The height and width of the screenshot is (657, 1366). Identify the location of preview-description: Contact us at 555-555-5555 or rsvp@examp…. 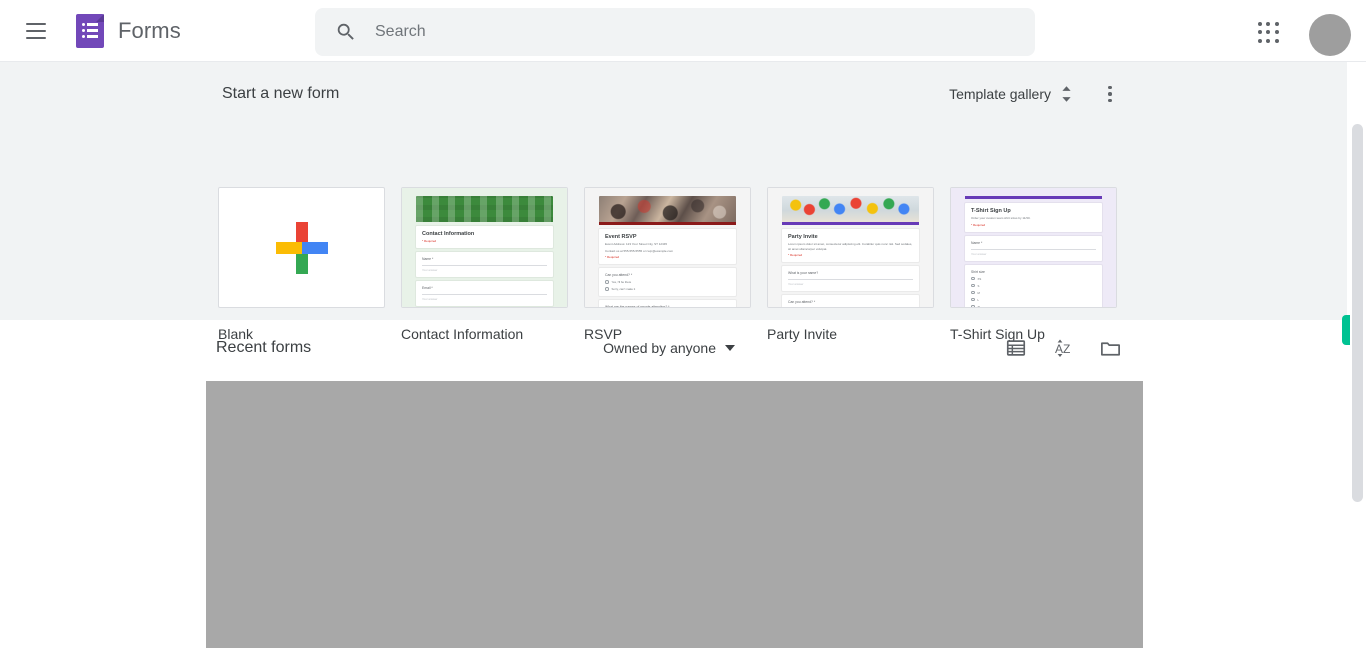
(639, 250).